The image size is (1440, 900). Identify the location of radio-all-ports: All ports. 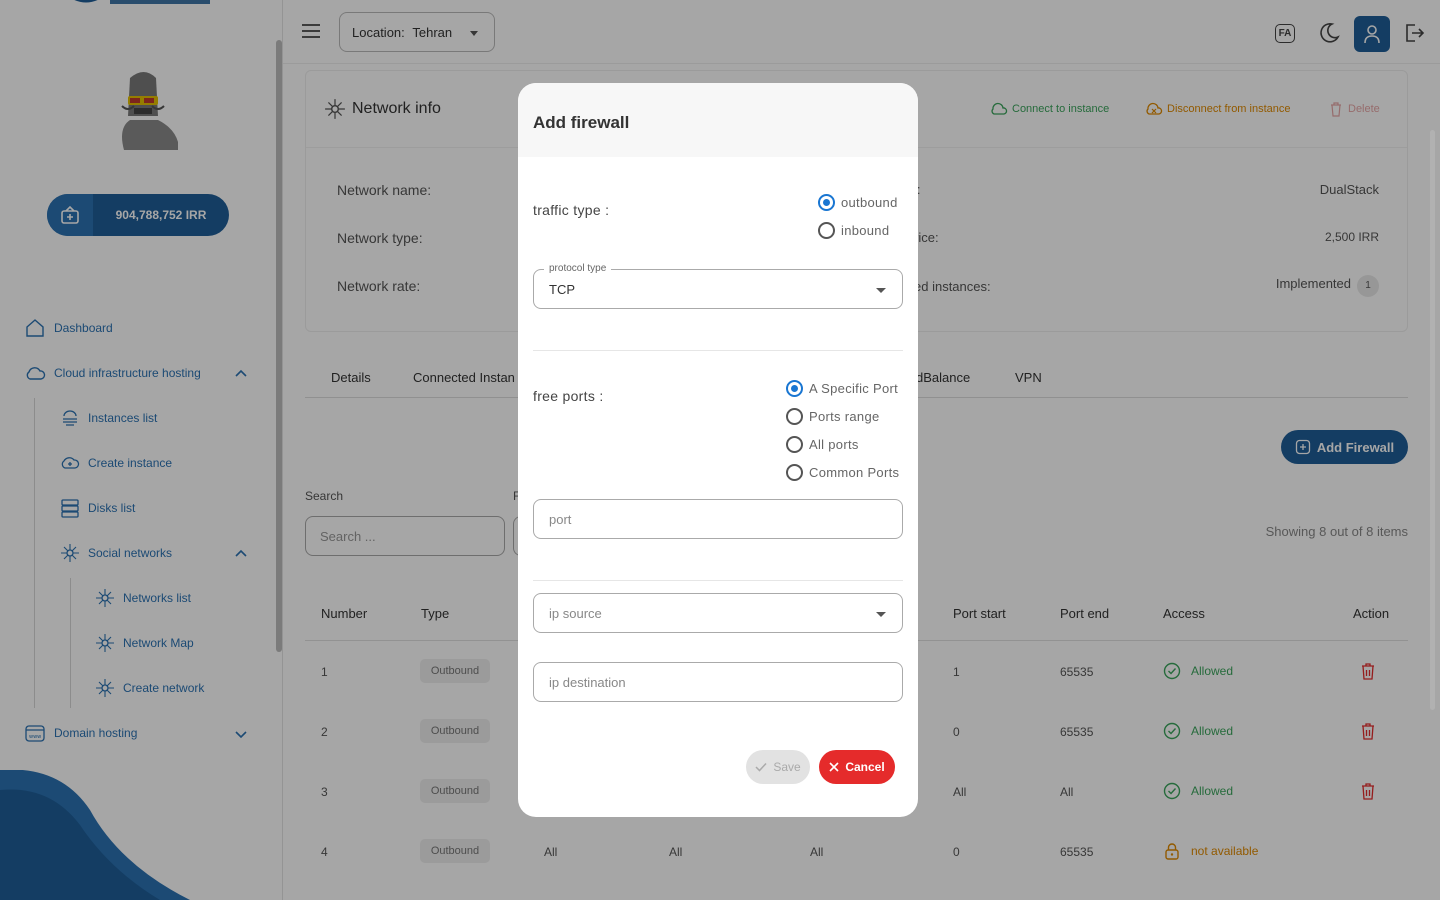
(822, 444).